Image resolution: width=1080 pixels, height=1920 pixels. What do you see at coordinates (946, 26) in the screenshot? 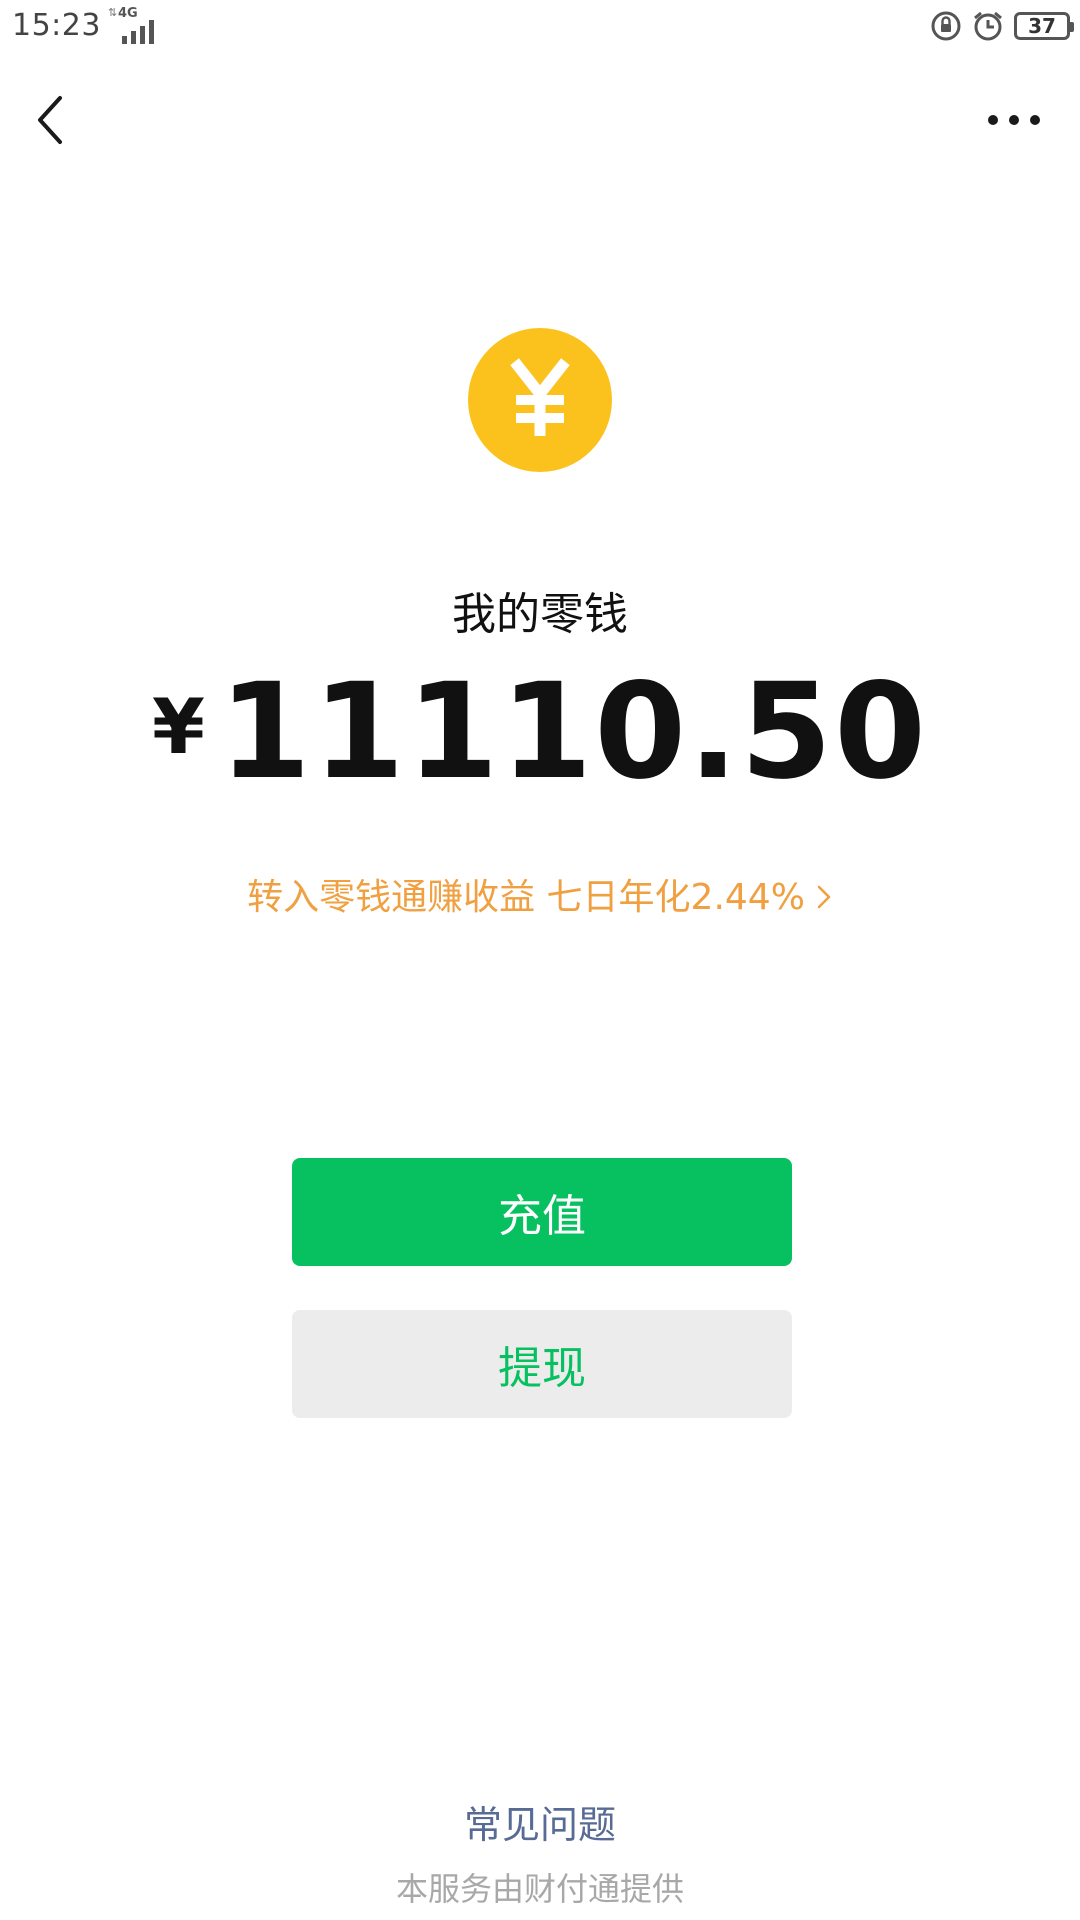
I see `screen-lock-rotation-icon` at bounding box center [946, 26].